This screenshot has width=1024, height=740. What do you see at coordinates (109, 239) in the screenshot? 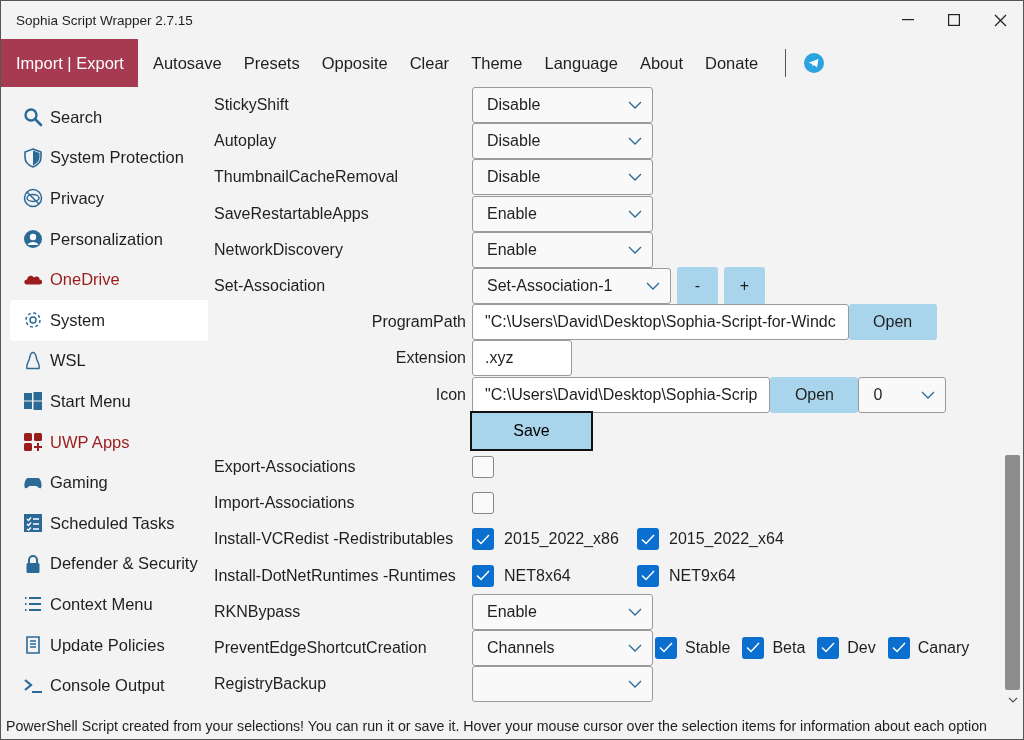
I see `sidebar-item: Personalization` at bounding box center [109, 239].